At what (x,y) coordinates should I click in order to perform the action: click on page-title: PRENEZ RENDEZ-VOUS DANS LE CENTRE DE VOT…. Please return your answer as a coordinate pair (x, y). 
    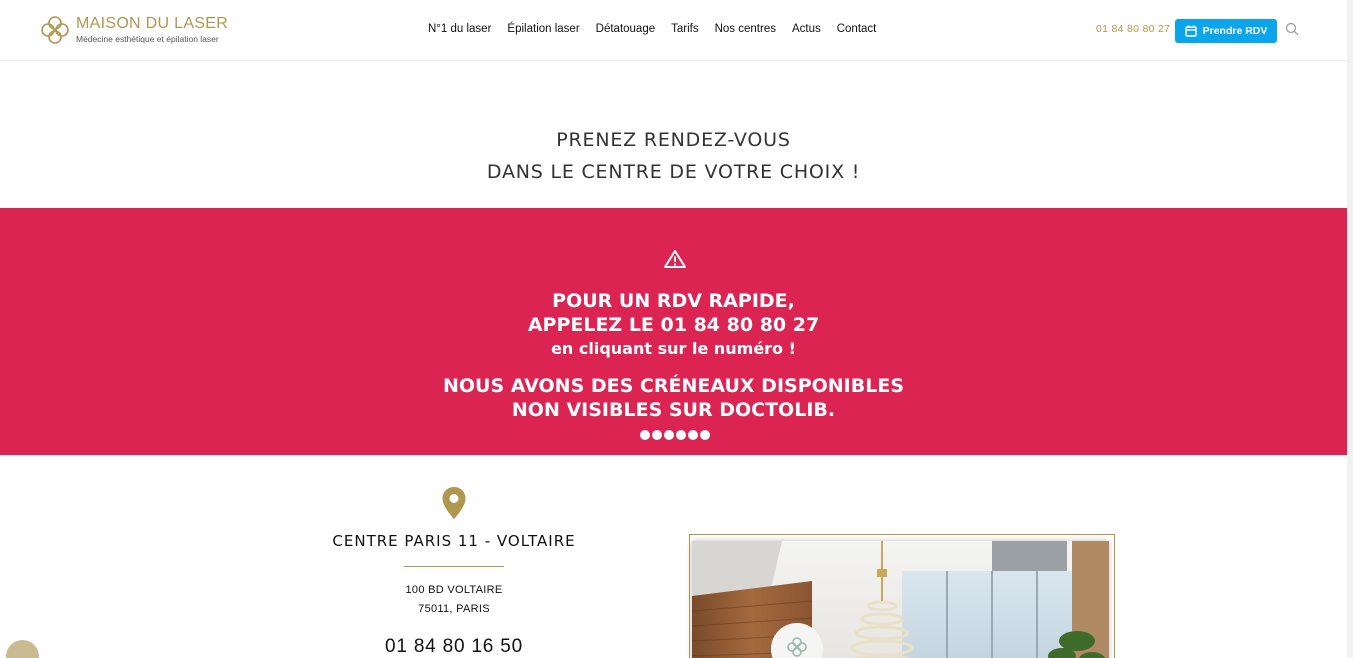
    Looking at the image, I should click on (673, 156).